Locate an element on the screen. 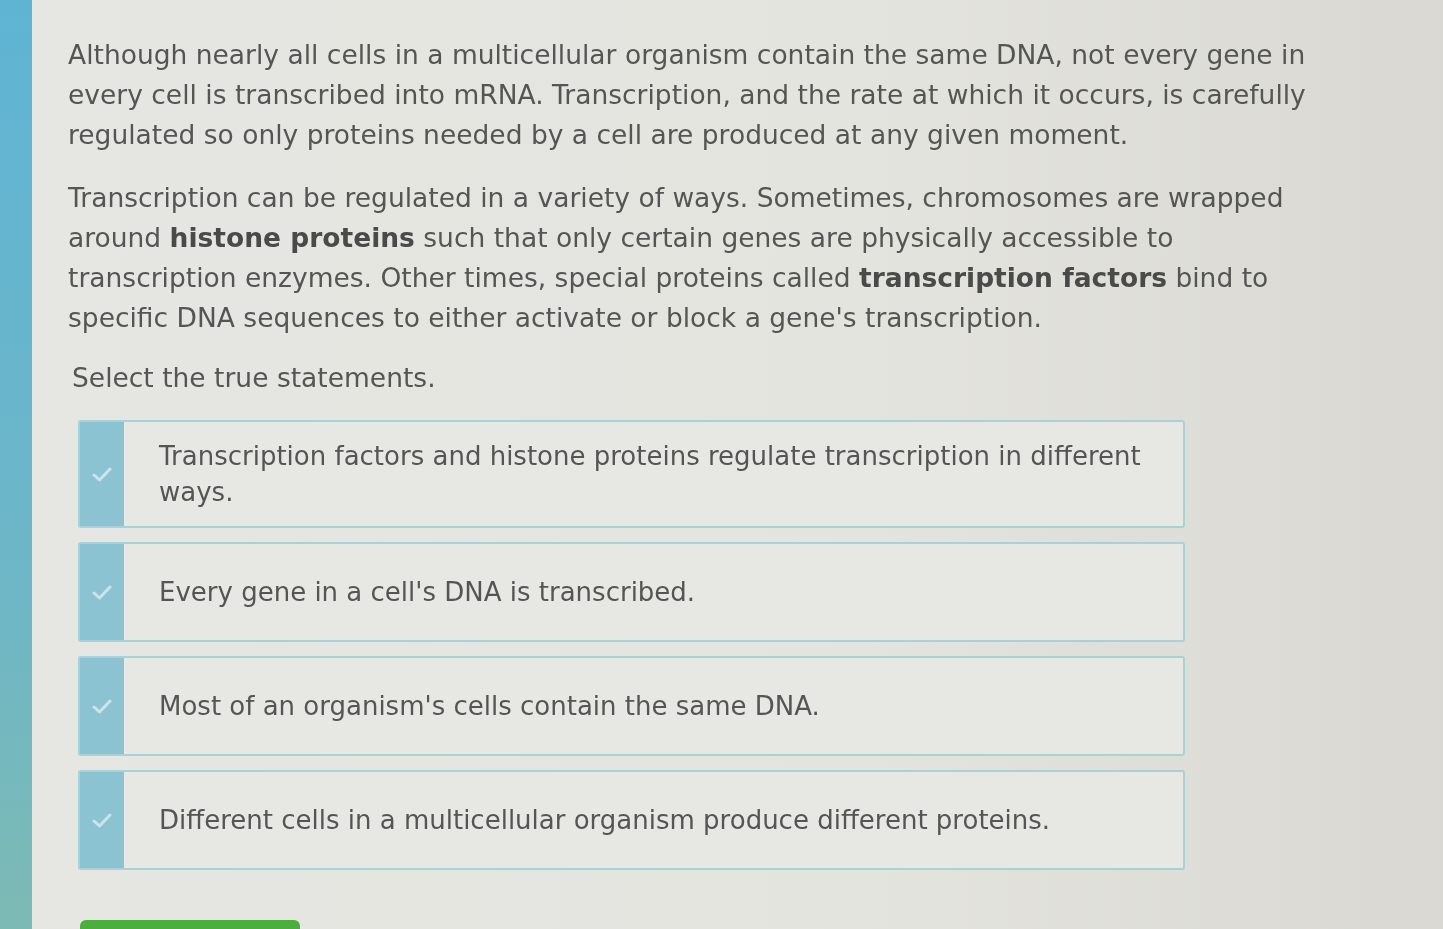 The height and width of the screenshot is (929, 1443). answer-option: Different cells in a multicellular organism produce different proteins. is located at coordinates (631, 820).